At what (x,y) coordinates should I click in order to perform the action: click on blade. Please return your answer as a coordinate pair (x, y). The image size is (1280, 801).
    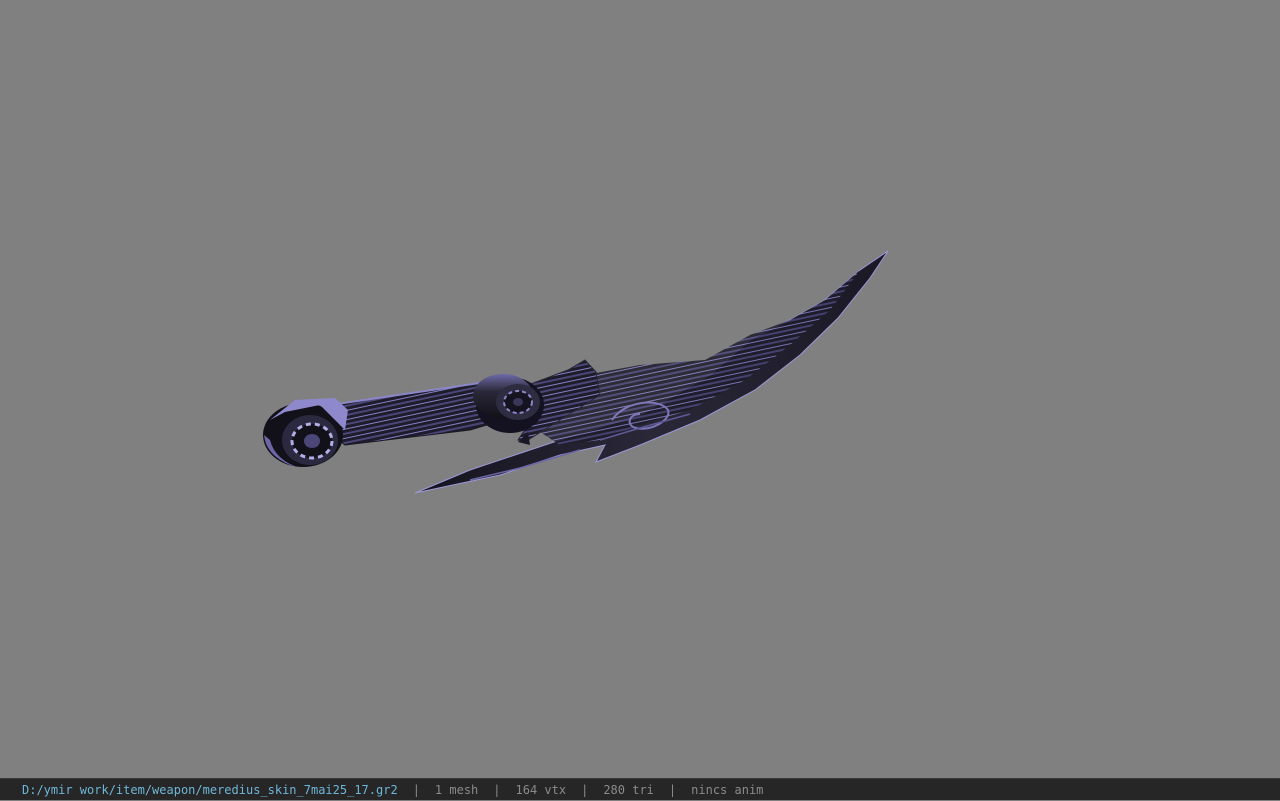
    Looking at the image, I should click on (651, 372).